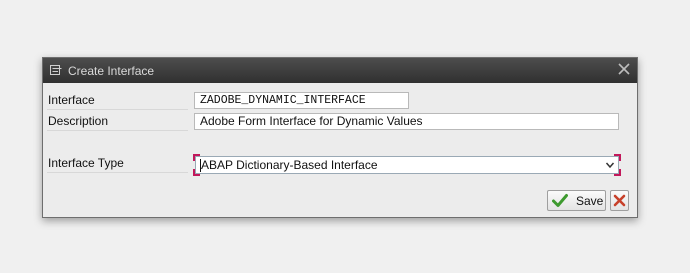 Image resolution: width=690 pixels, height=273 pixels. I want to click on cancel-button, so click(619, 200).